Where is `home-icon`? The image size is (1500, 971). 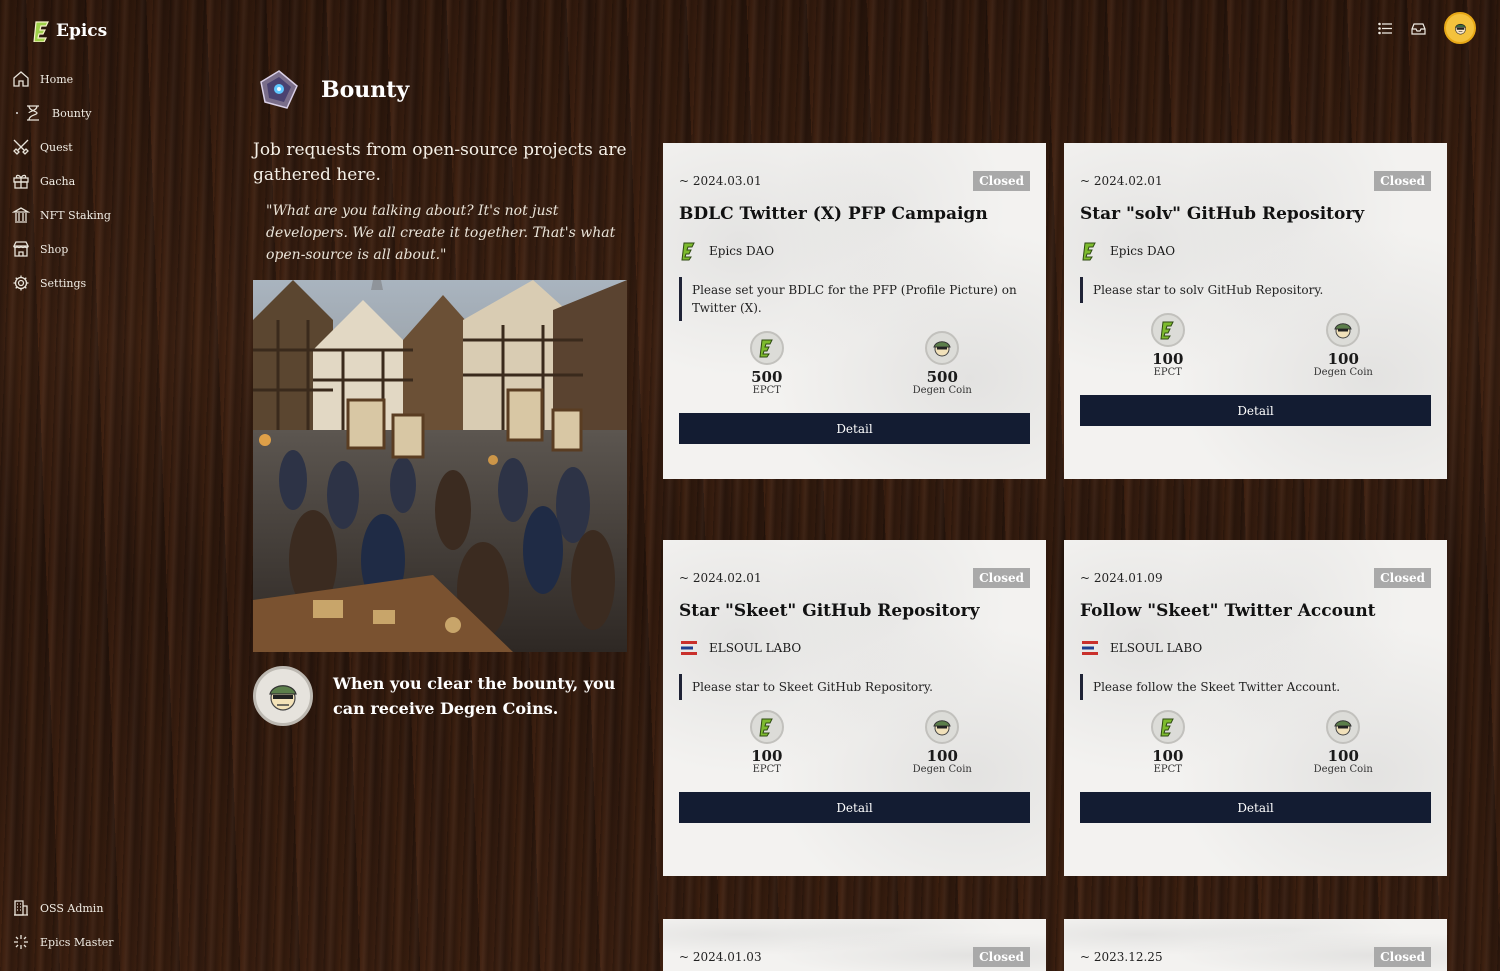
home-icon is located at coordinates (21, 79).